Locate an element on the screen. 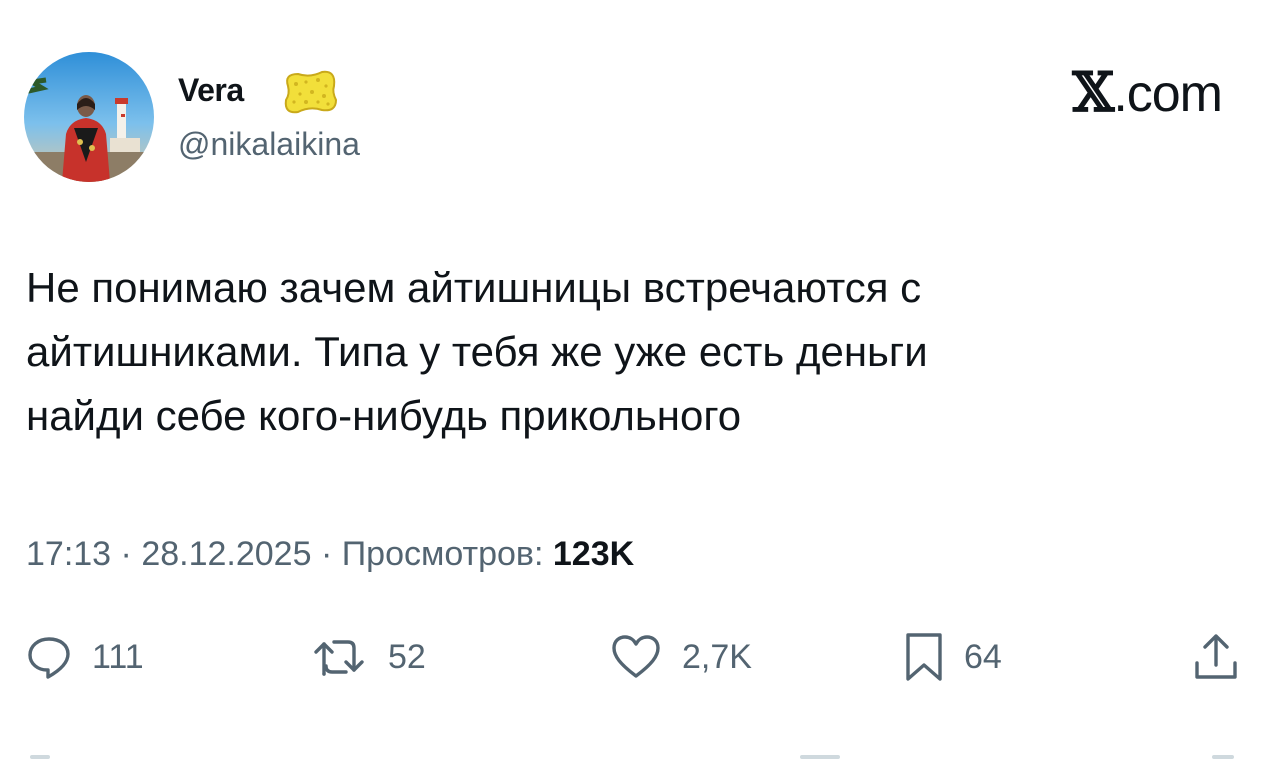  tweet-meta: 17:13 · 28.12.2025 · Просмотров: 123K is located at coordinates (330, 554).